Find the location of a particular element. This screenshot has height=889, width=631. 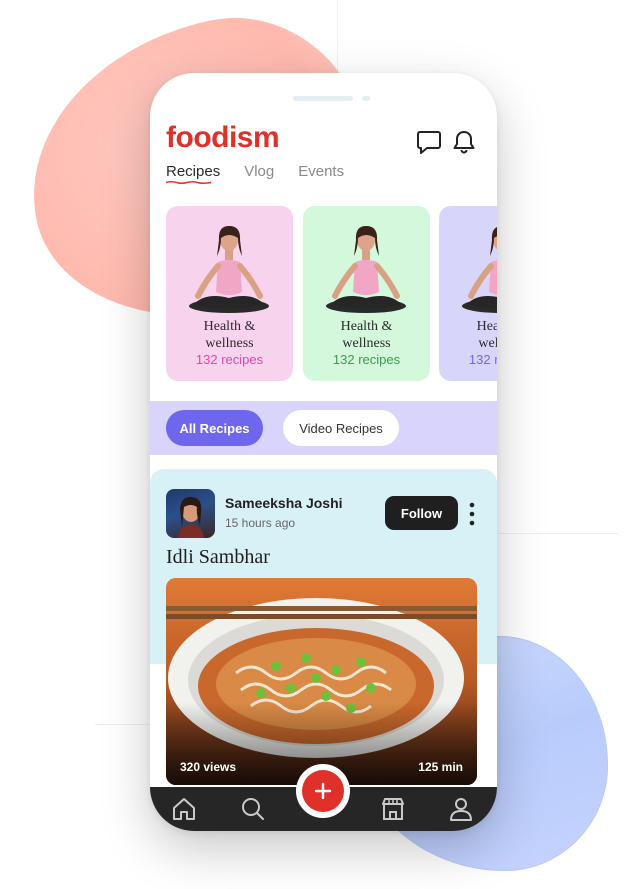

tab-vlog: Vlog is located at coordinates (259, 171).